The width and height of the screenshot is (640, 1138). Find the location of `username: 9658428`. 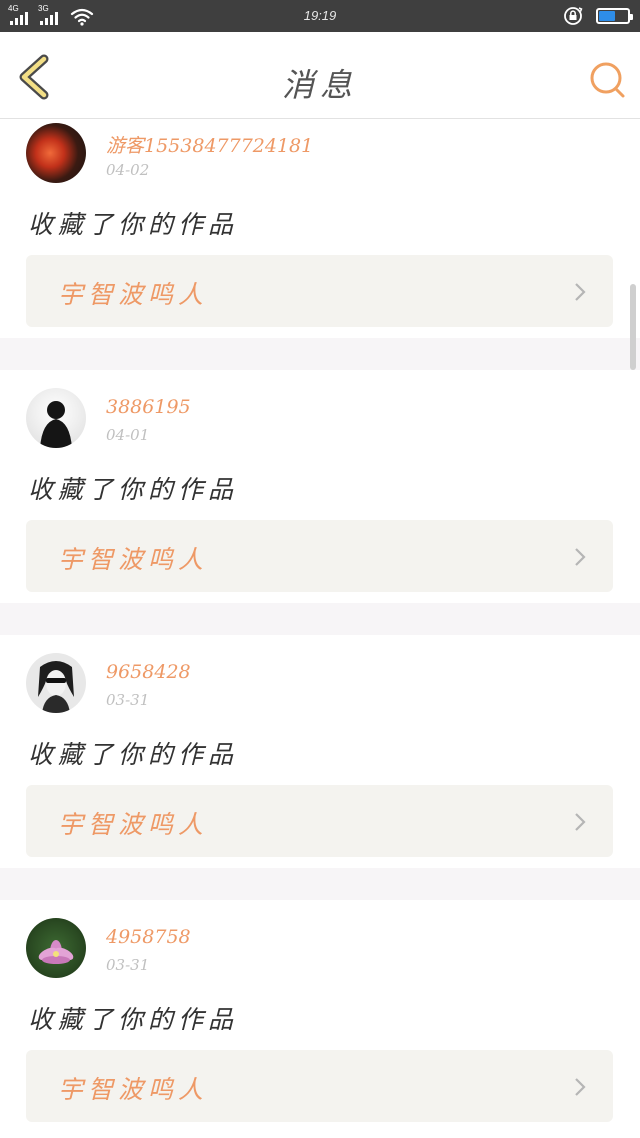

username: 9658428 is located at coordinates (148, 672).